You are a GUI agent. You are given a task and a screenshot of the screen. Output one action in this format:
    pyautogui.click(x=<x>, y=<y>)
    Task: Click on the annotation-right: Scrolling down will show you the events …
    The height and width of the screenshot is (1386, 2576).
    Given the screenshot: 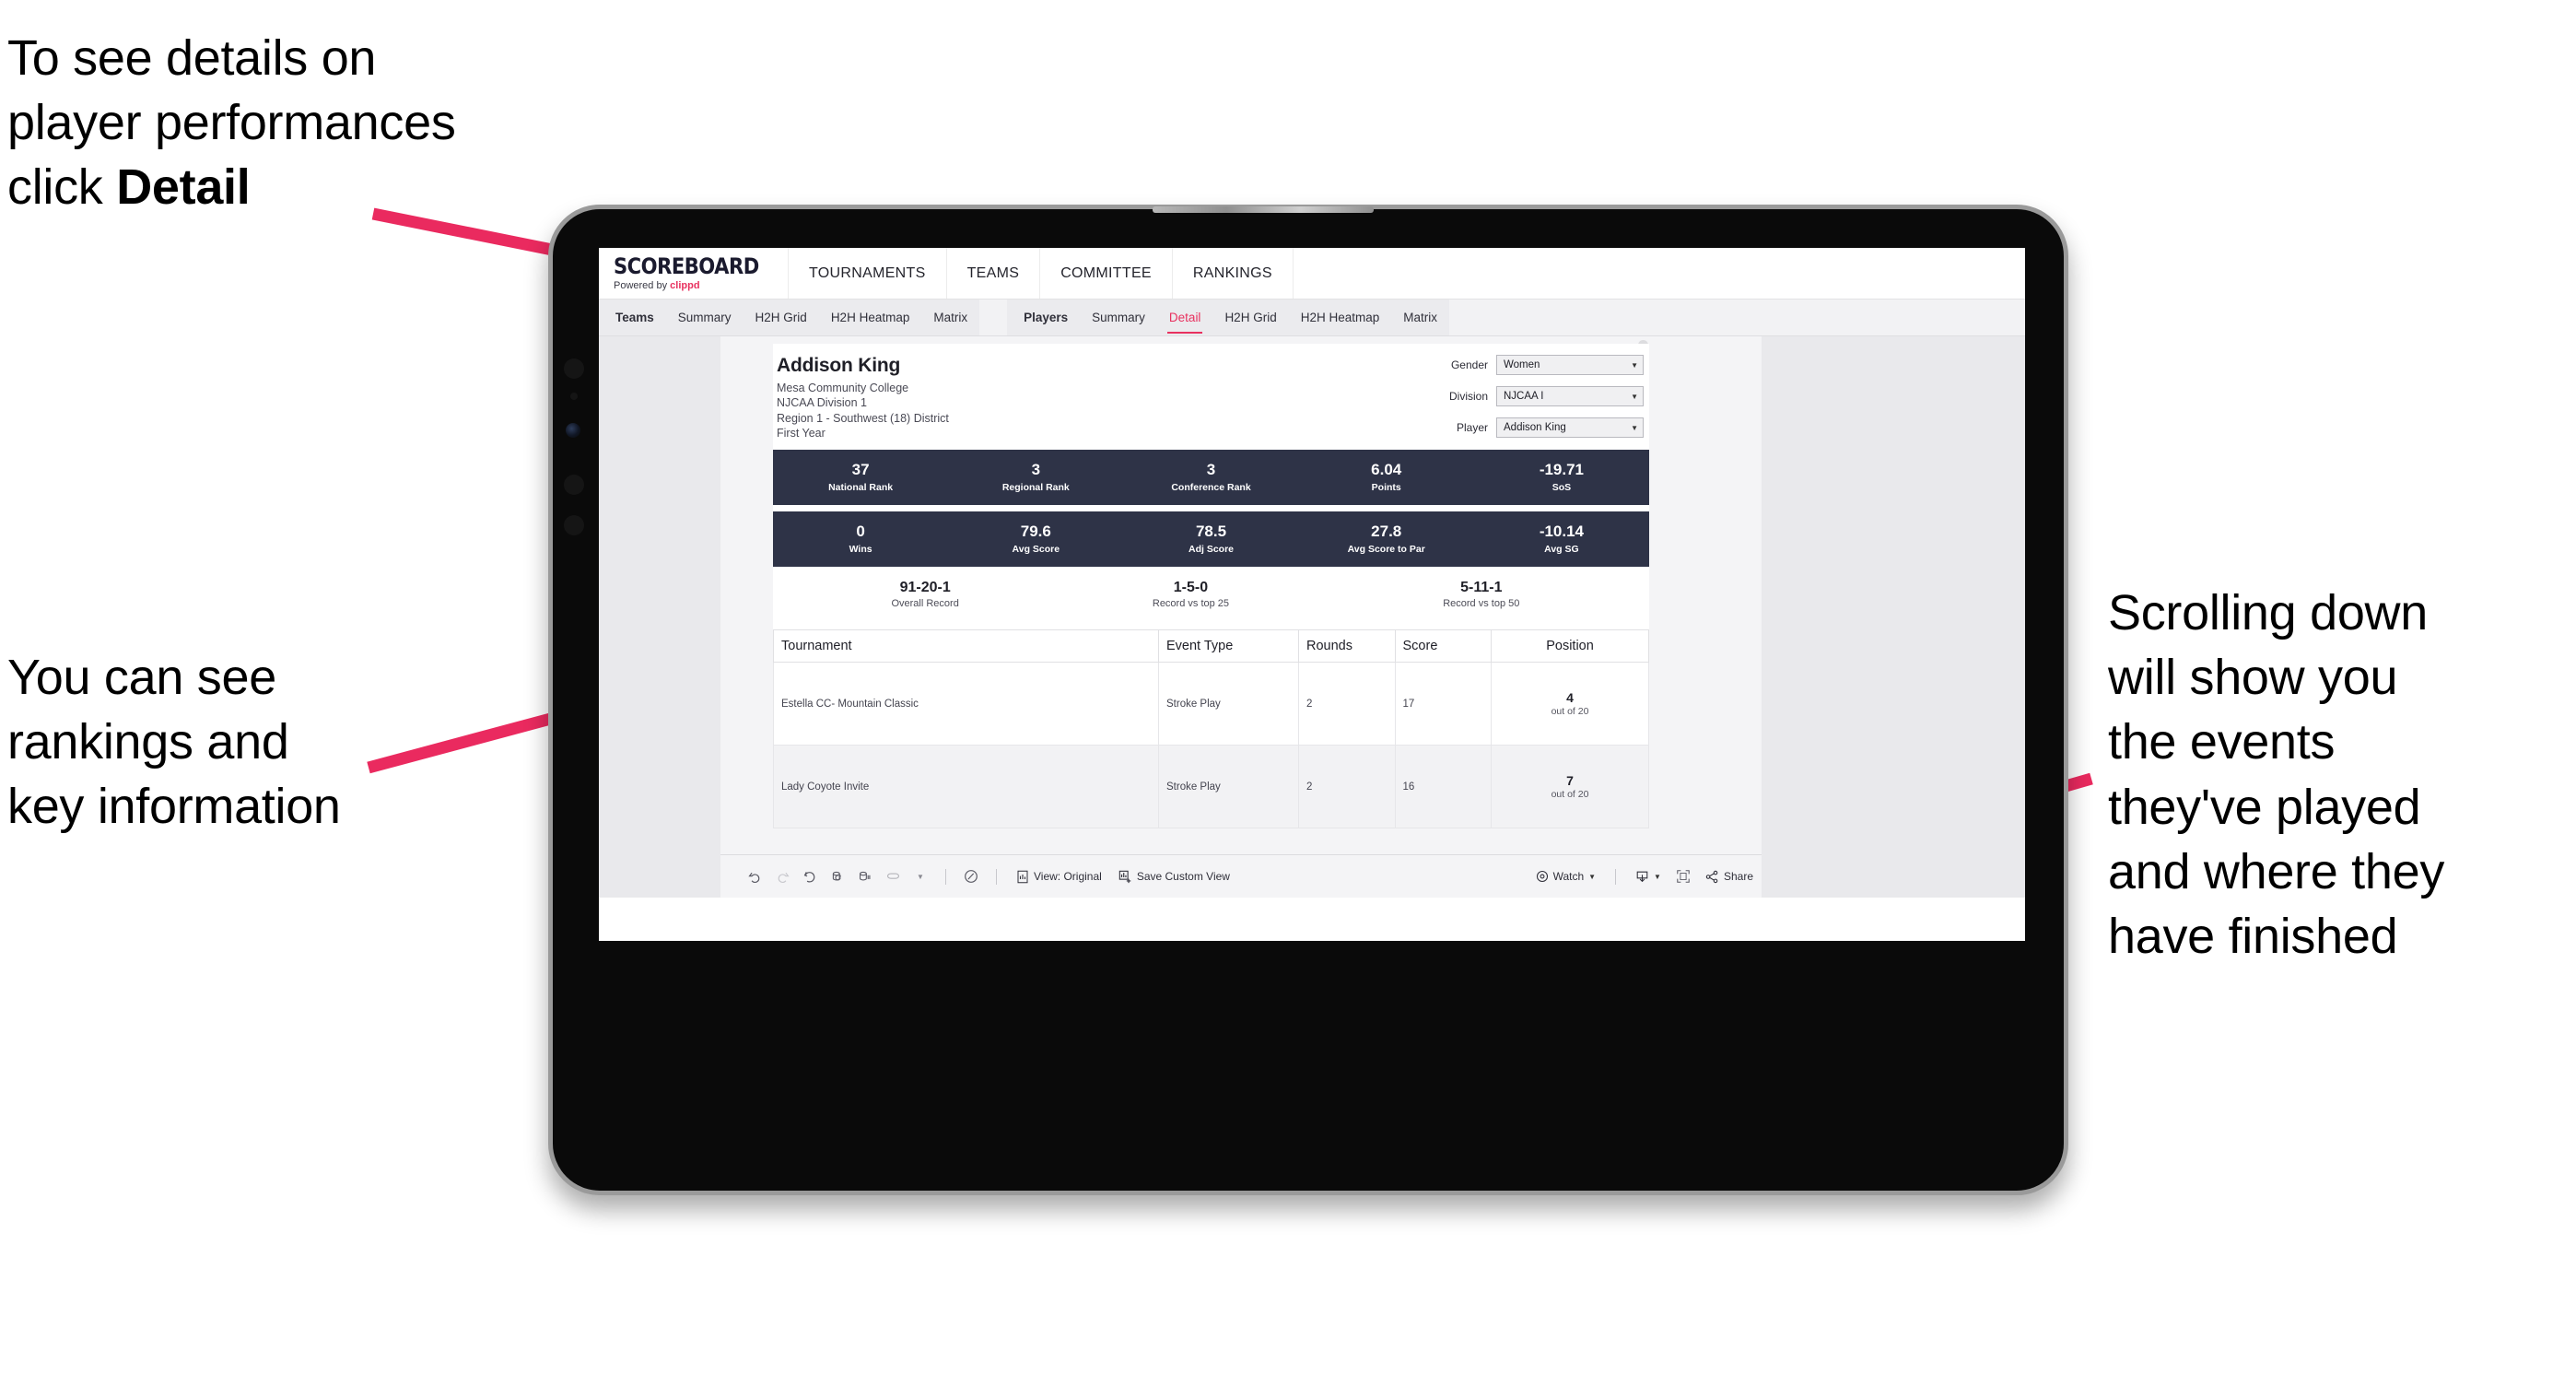 What is the action you would take?
    pyautogui.click(x=2276, y=774)
    